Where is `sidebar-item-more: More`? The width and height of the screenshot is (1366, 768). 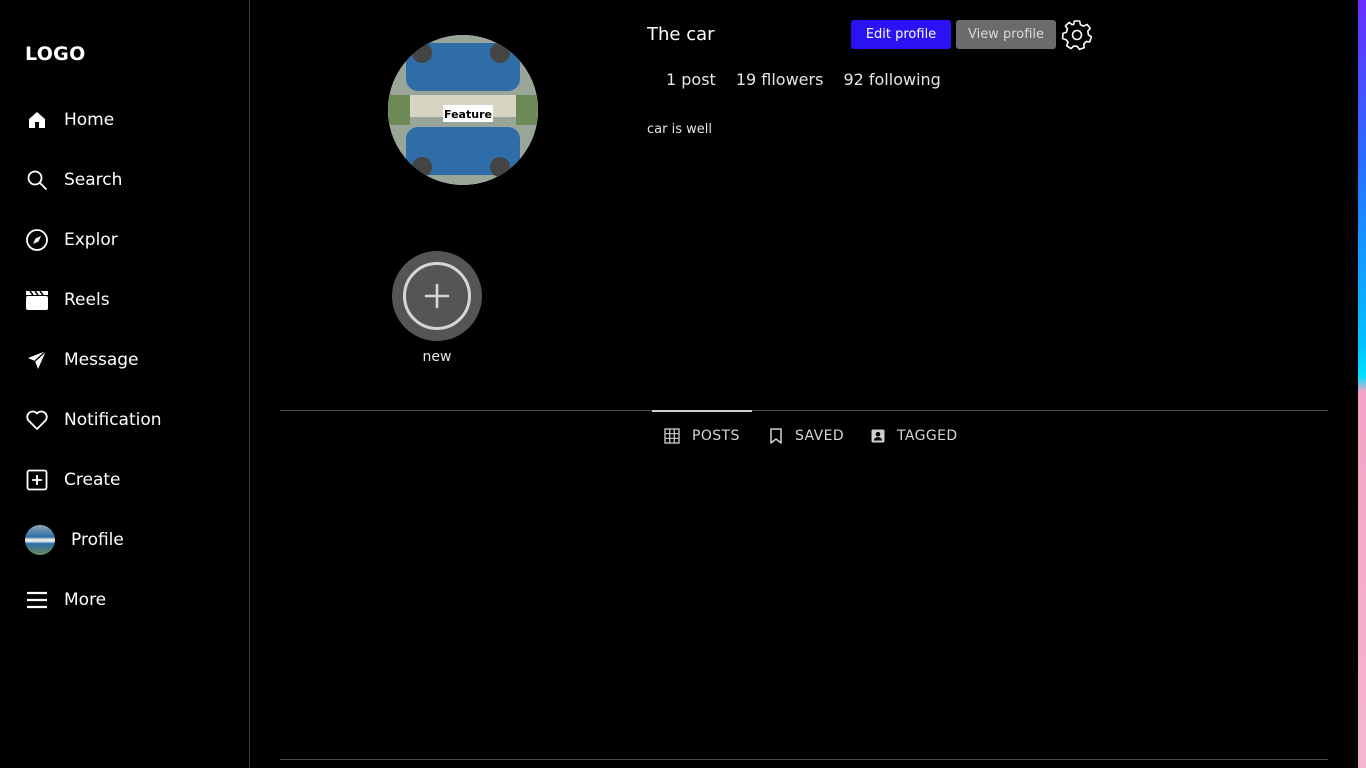 sidebar-item-more: More is located at coordinates (130, 600).